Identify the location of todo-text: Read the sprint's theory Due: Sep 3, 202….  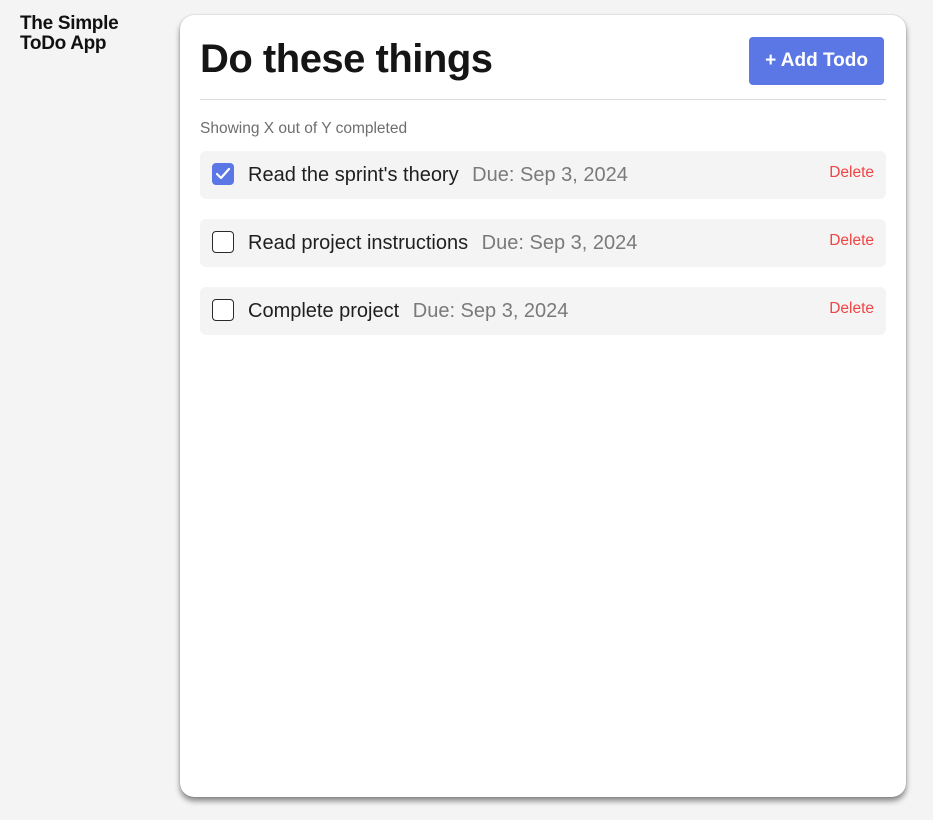
(438, 175).